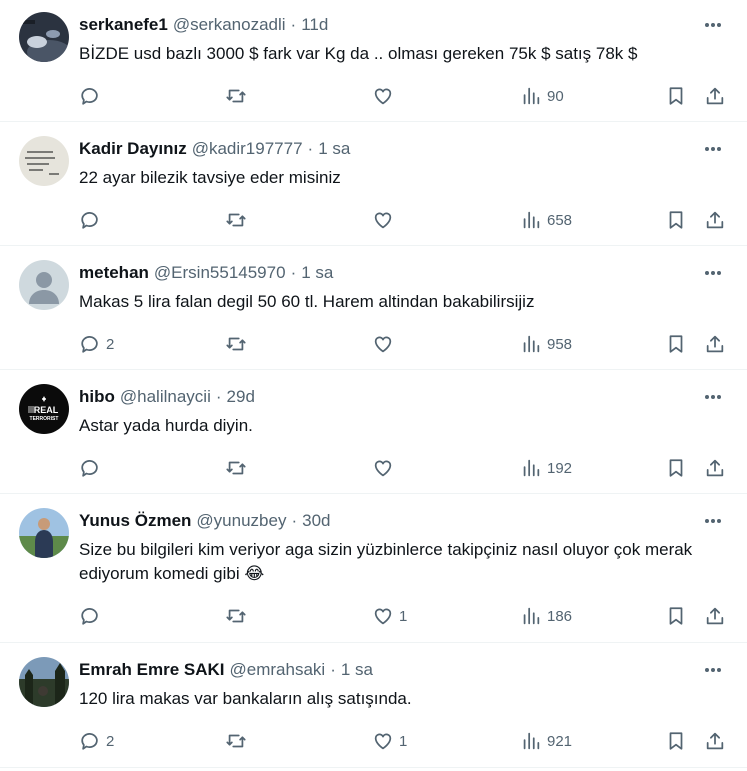 This screenshot has width=747, height=771. What do you see at coordinates (560, 616) in the screenshot?
I see `view-count: 186` at bounding box center [560, 616].